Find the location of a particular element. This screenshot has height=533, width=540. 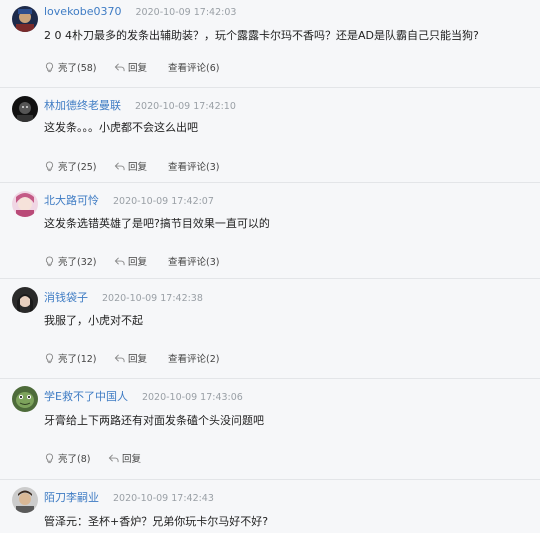

comment-text: 牙膏给上下两路还有对面发条磕个头没问题吧 is located at coordinates (154, 420).